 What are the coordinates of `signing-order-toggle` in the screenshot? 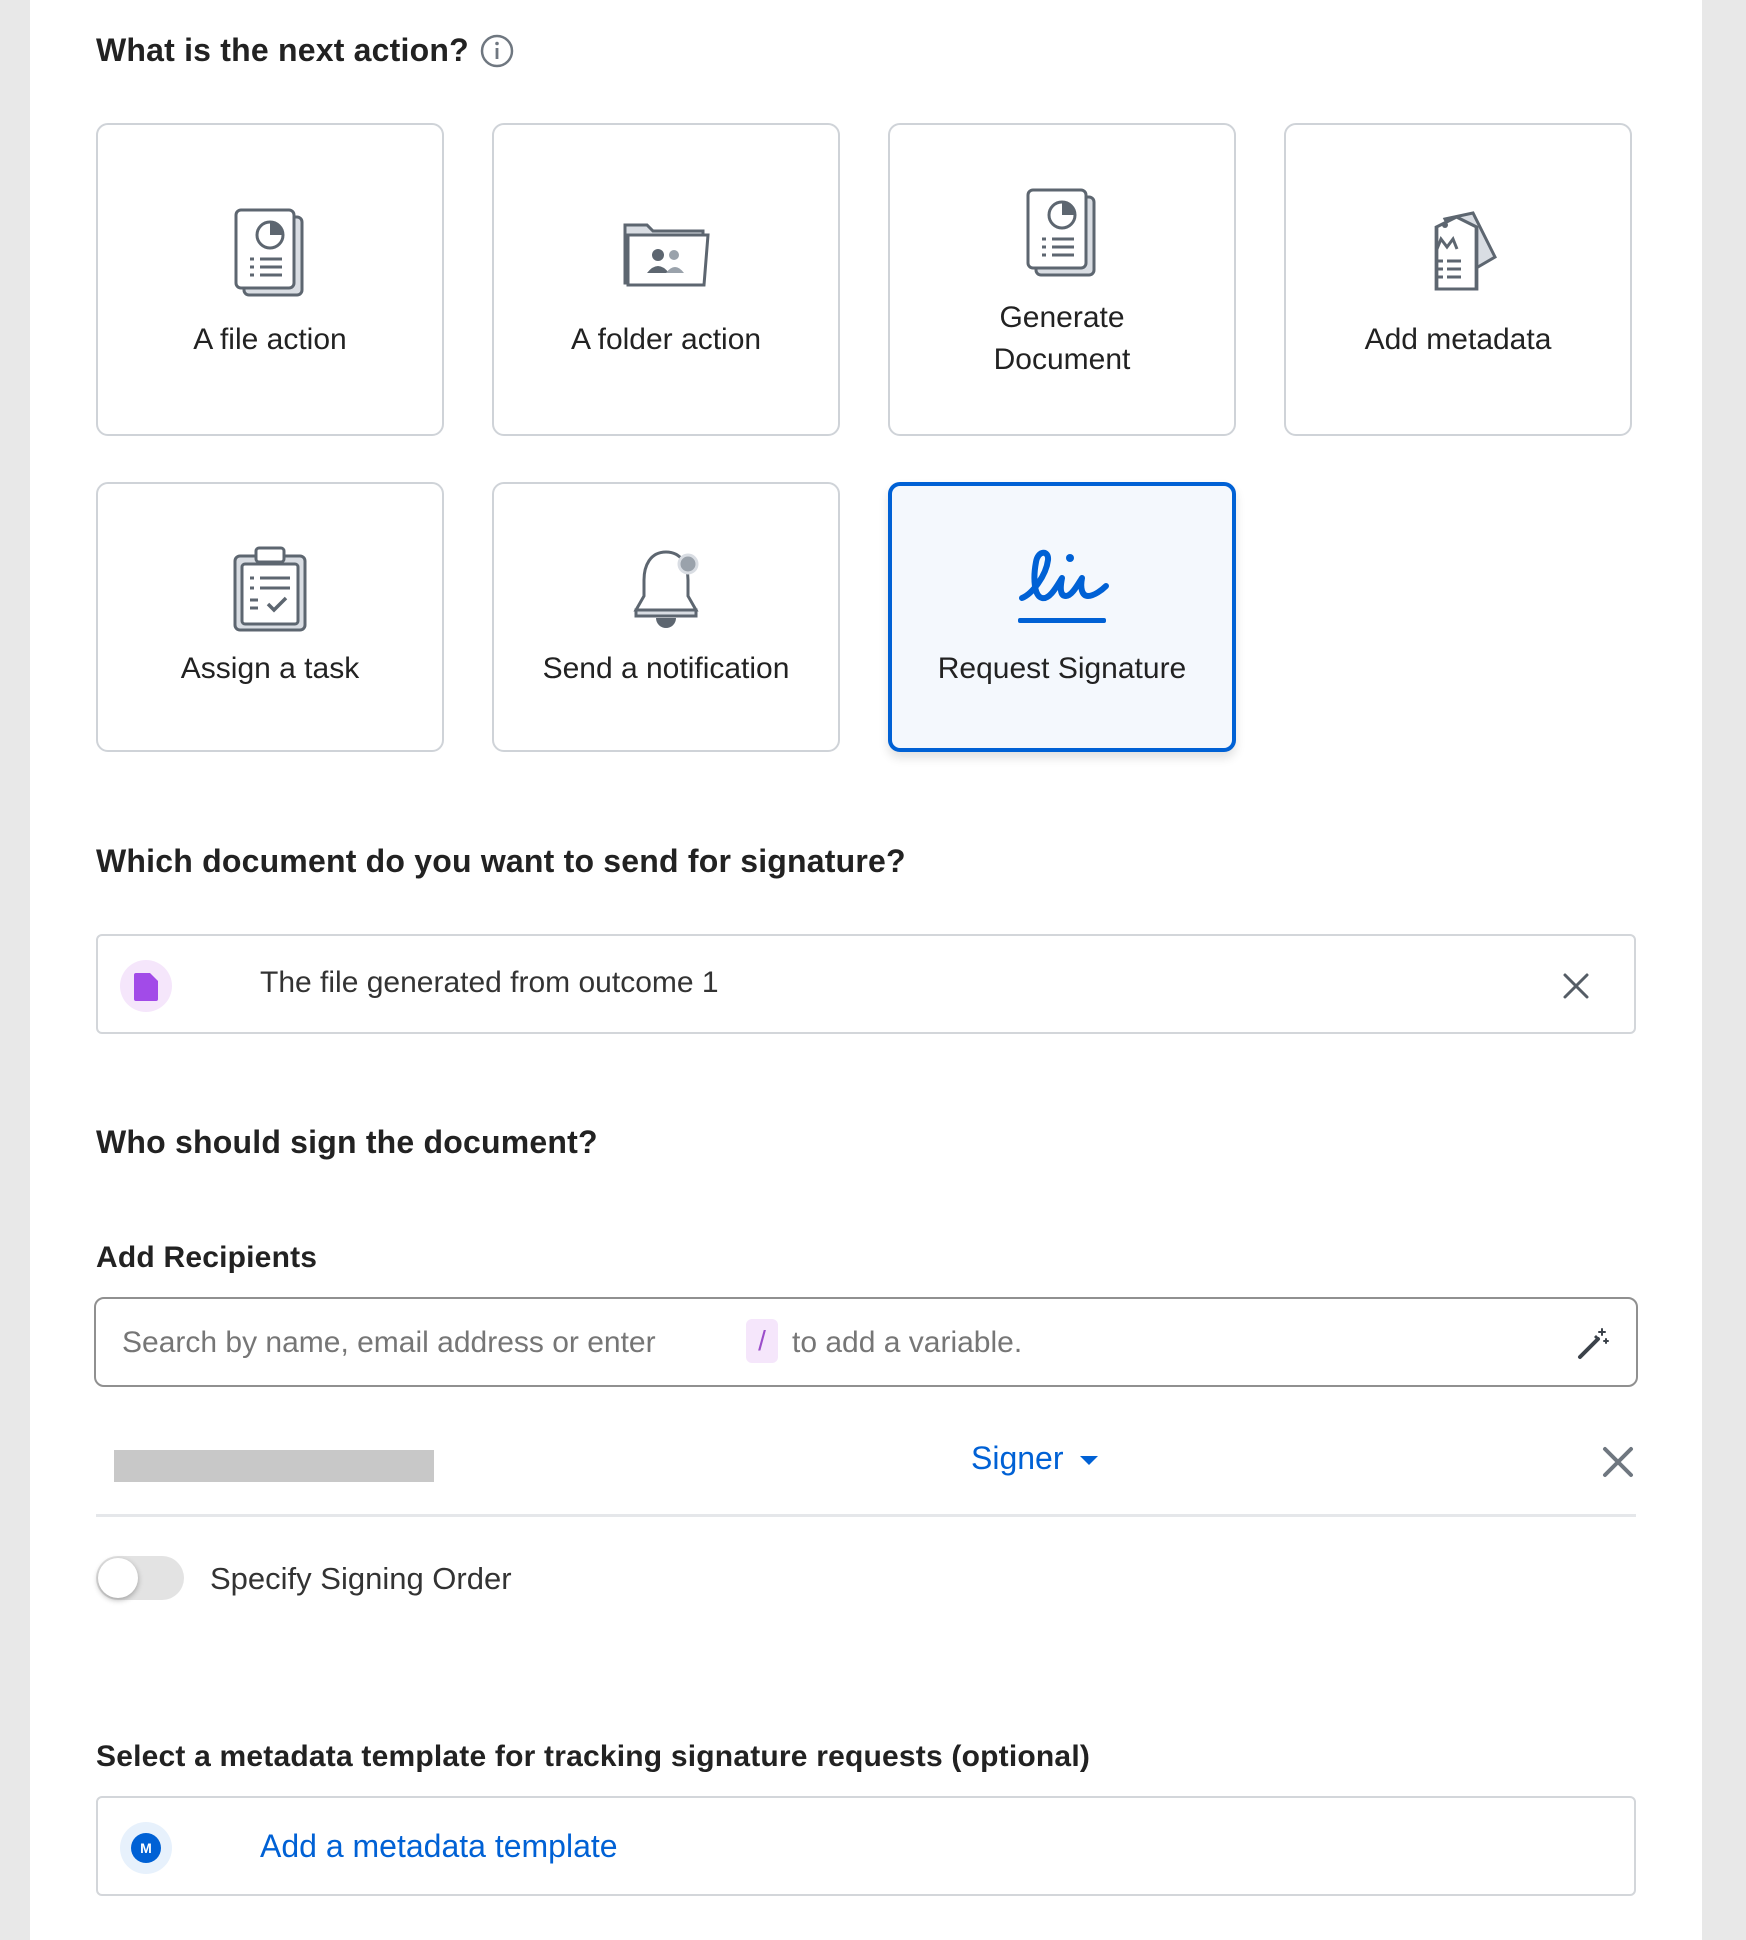 It's located at (140, 1578).